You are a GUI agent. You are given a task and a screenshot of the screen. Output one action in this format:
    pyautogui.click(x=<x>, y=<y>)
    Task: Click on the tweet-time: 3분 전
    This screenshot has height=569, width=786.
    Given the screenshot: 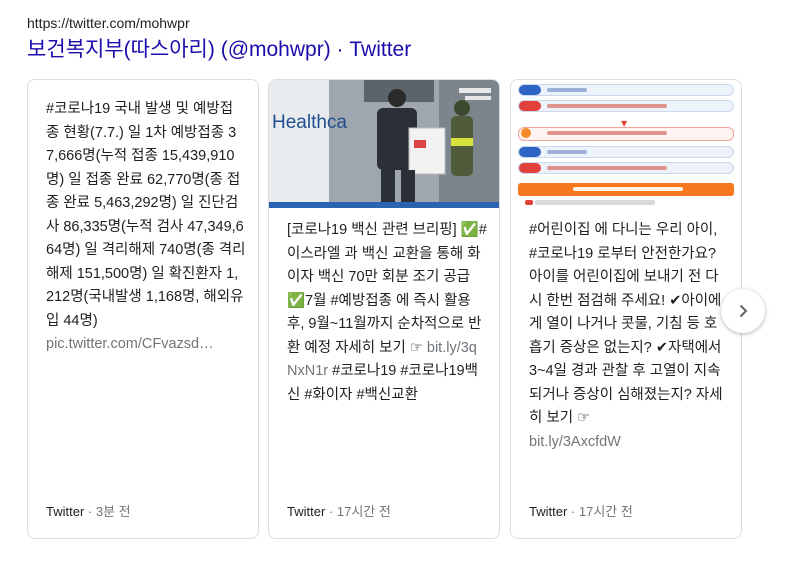 What is the action you would take?
    pyautogui.click(x=113, y=511)
    